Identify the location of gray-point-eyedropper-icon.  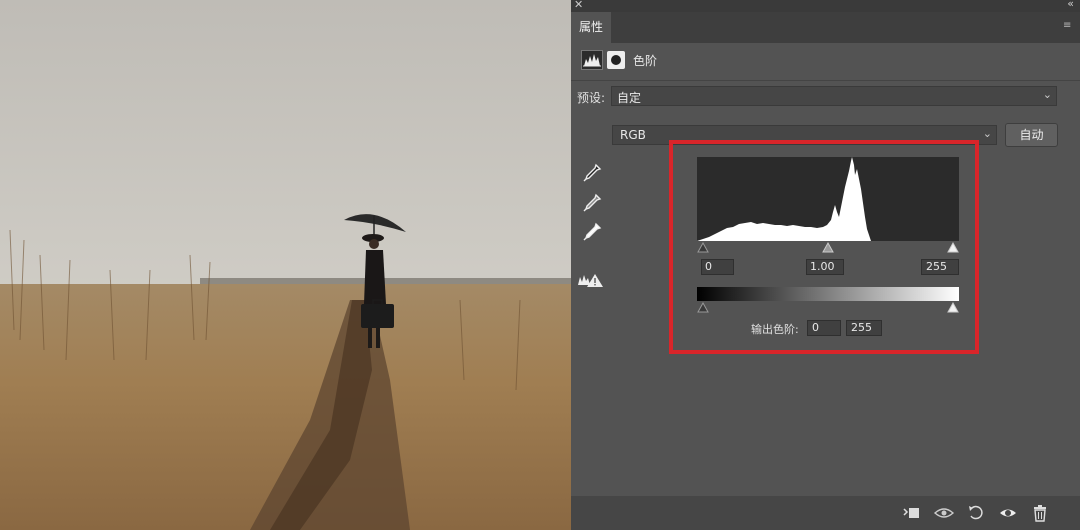
(592, 203).